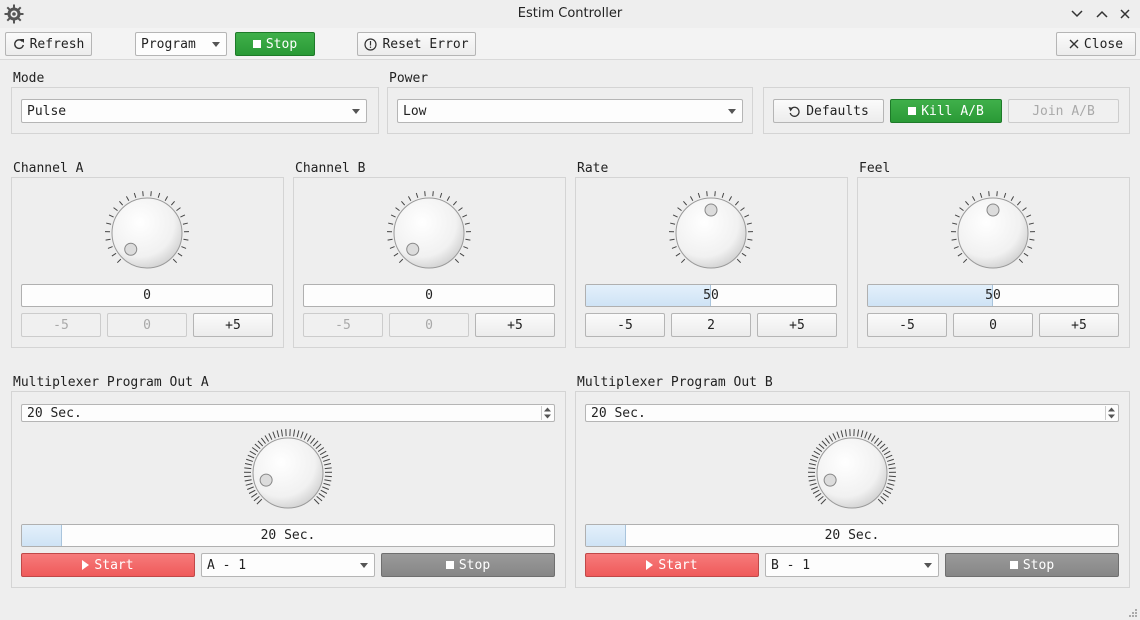 Image resolution: width=1140 pixels, height=620 pixels. What do you see at coordinates (515, 325) in the screenshot?
I see `channel-b-plus-button: +5` at bounding box center [515, 325].